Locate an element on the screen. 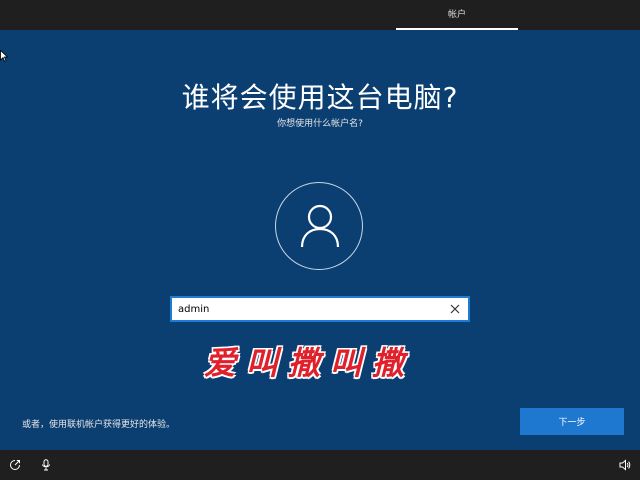  top-bar: 帐户 is located at coordinates (320, 15).